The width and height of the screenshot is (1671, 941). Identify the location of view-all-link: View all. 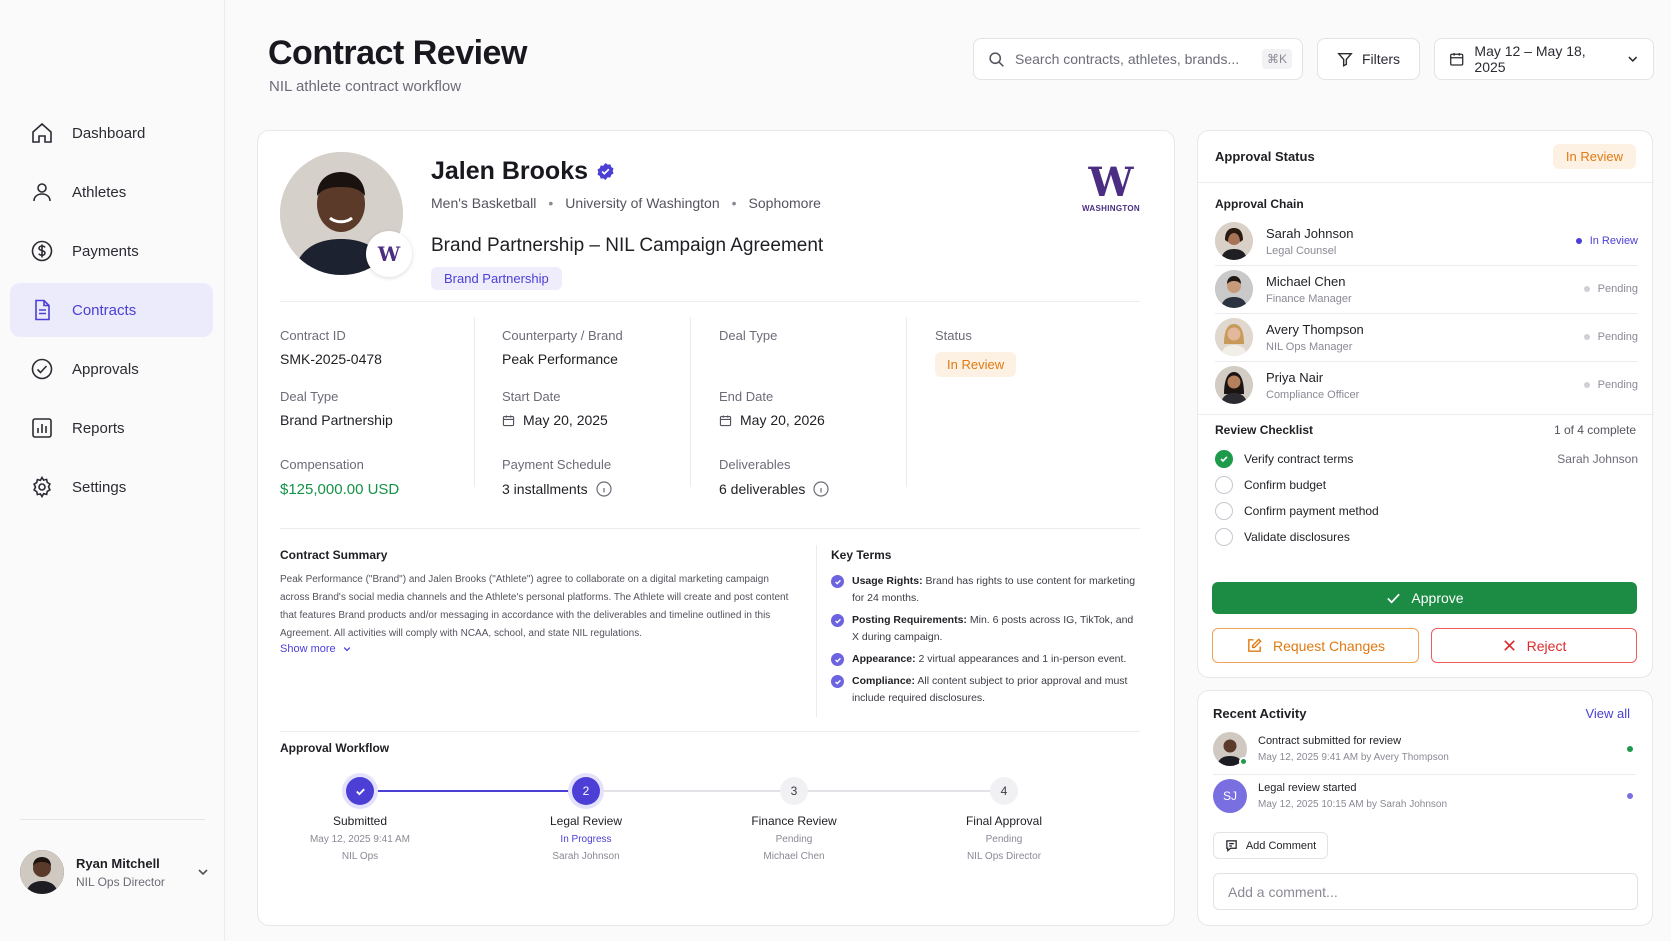
(1607, 713).